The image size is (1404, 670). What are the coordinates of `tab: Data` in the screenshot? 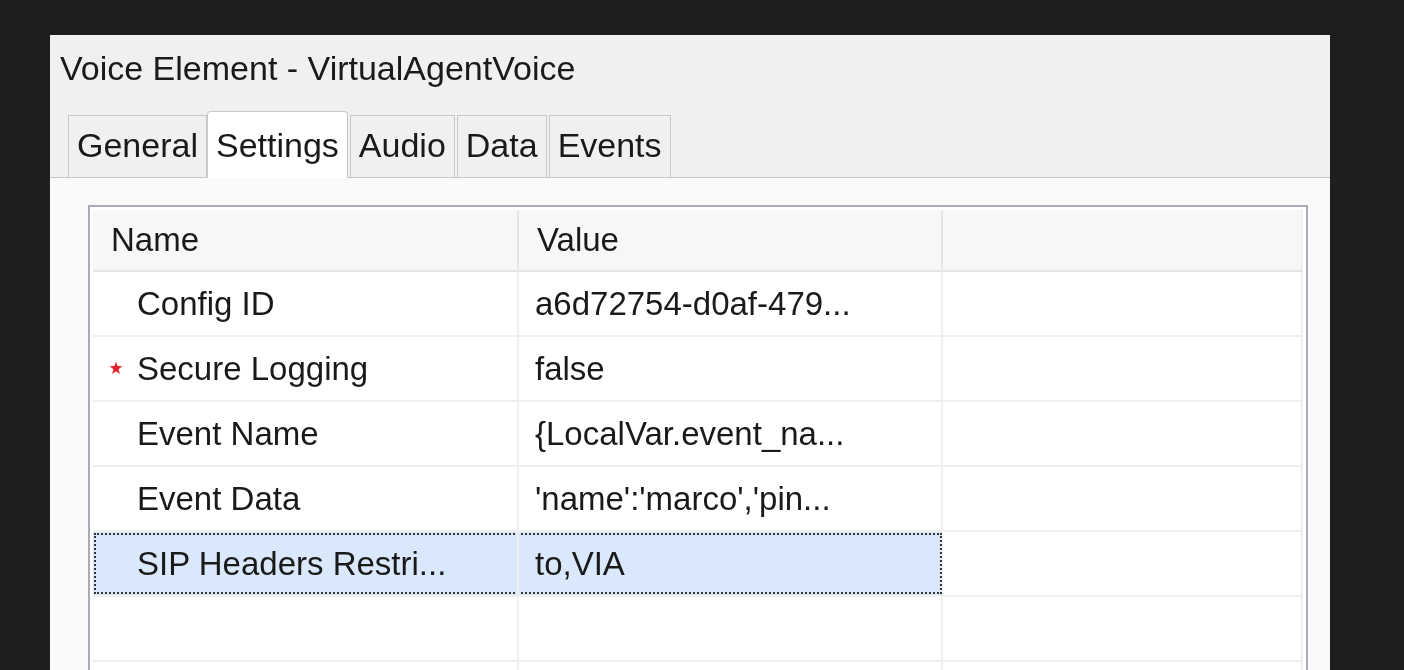 It's located at (501, 146).